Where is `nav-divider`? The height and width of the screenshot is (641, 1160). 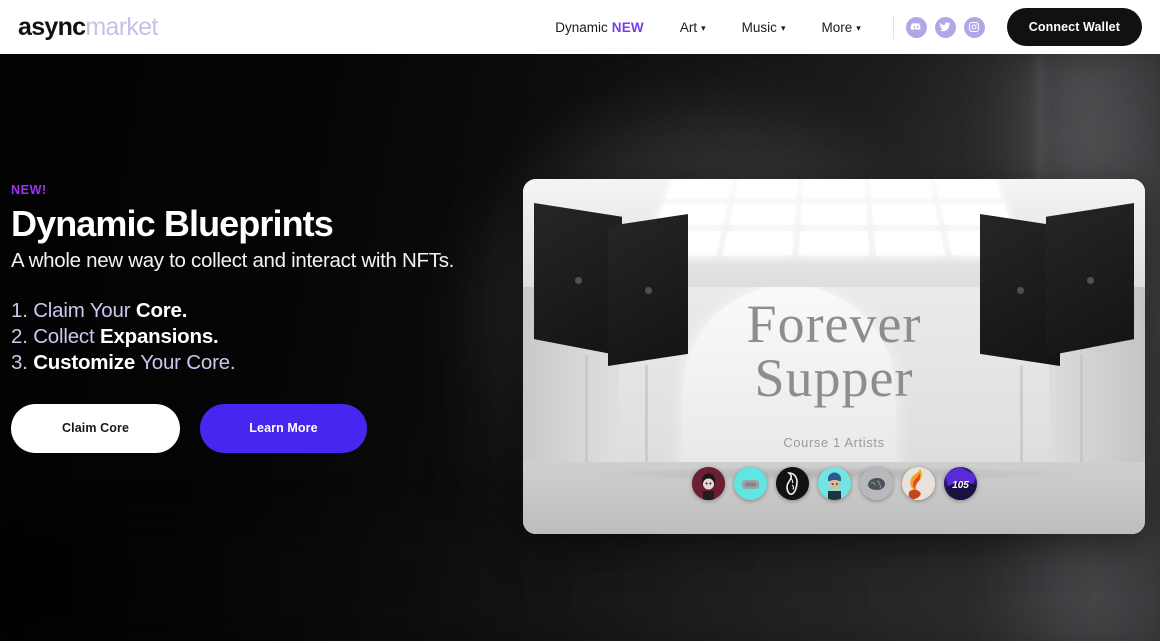
nav-divider is located at coordinates (893, 27).